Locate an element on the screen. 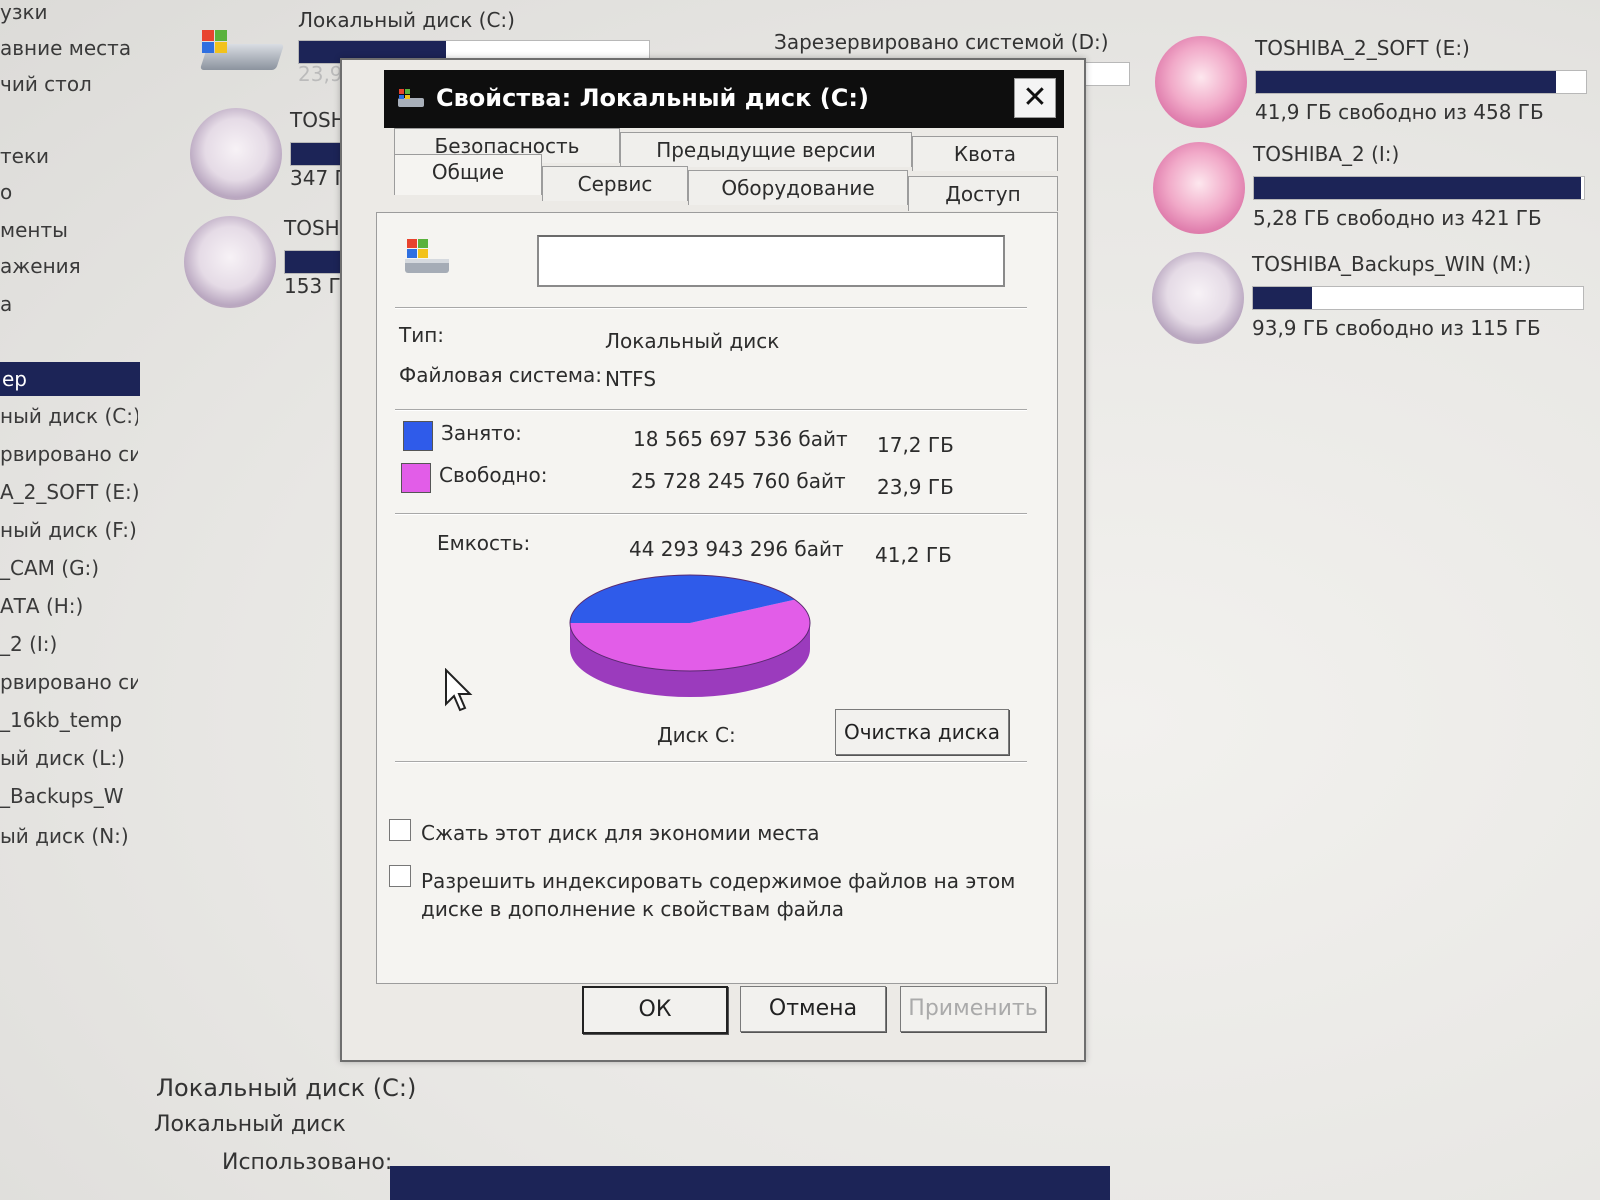 Image resolution: width=1600 pixels, height=1200 pixels. used-color-swatch is located at coordinates (418, 436).